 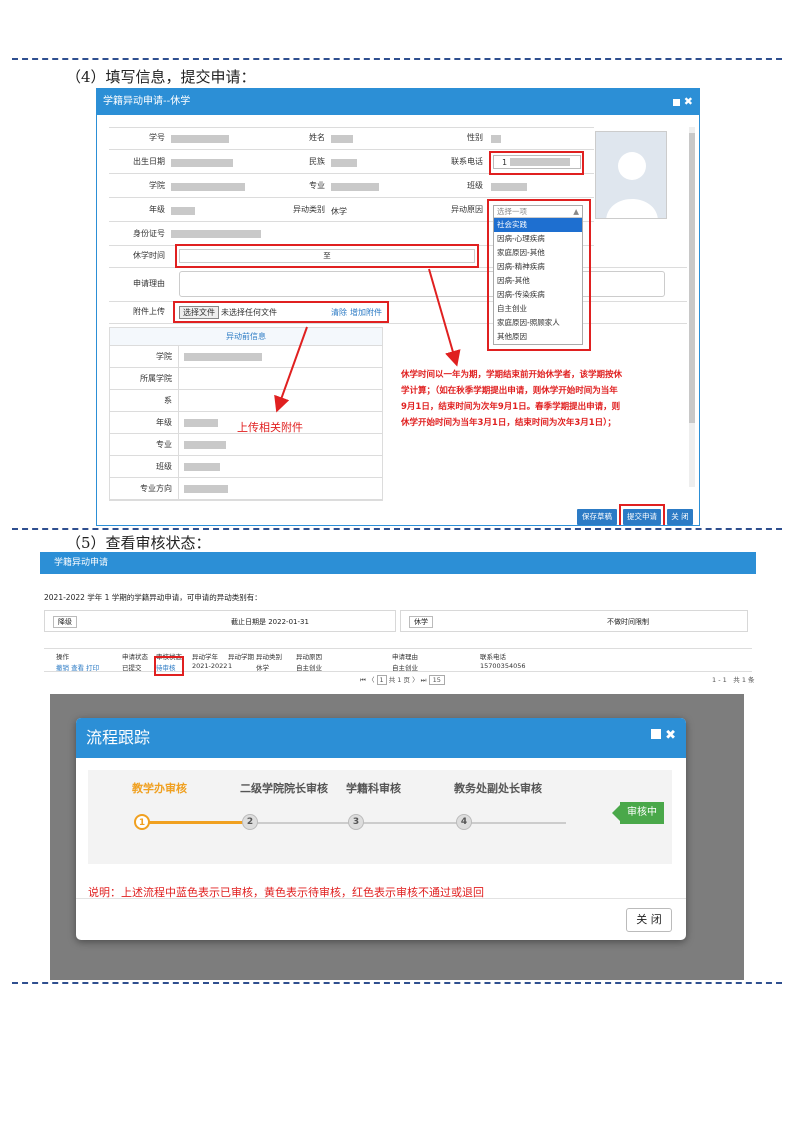 I want to click on next-page-icon: 〉, so click(x=415, y=680).